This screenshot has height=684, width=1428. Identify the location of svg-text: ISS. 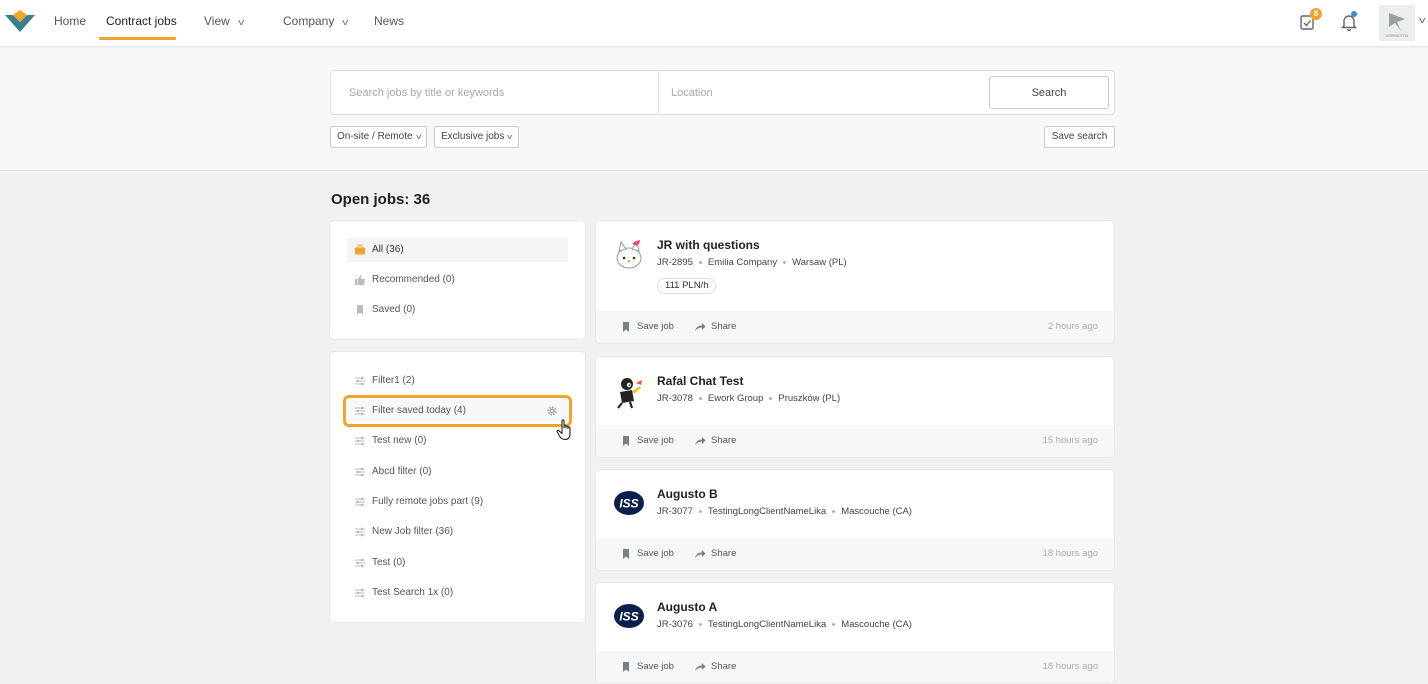
(628, 617).